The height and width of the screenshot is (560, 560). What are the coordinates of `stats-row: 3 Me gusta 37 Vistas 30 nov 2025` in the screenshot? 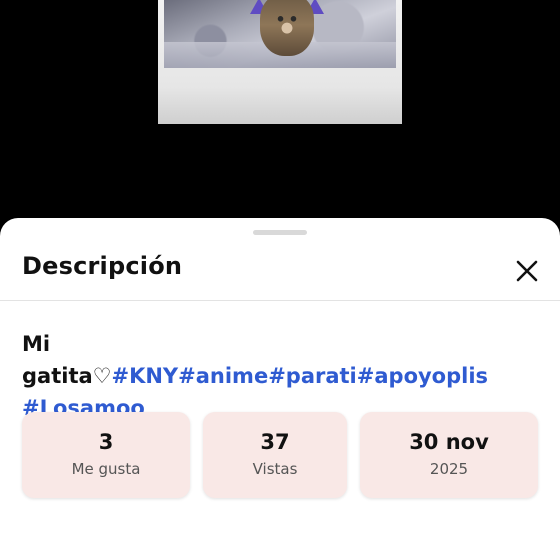 It's located at (281, 455).